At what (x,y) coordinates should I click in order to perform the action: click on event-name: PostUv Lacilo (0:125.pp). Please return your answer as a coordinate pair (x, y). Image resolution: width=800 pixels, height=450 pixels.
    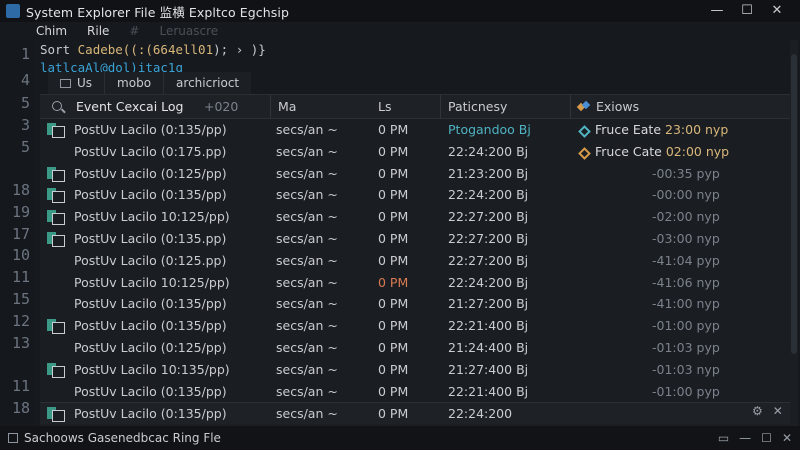
    Looking at the image, I should click on (150, 260).